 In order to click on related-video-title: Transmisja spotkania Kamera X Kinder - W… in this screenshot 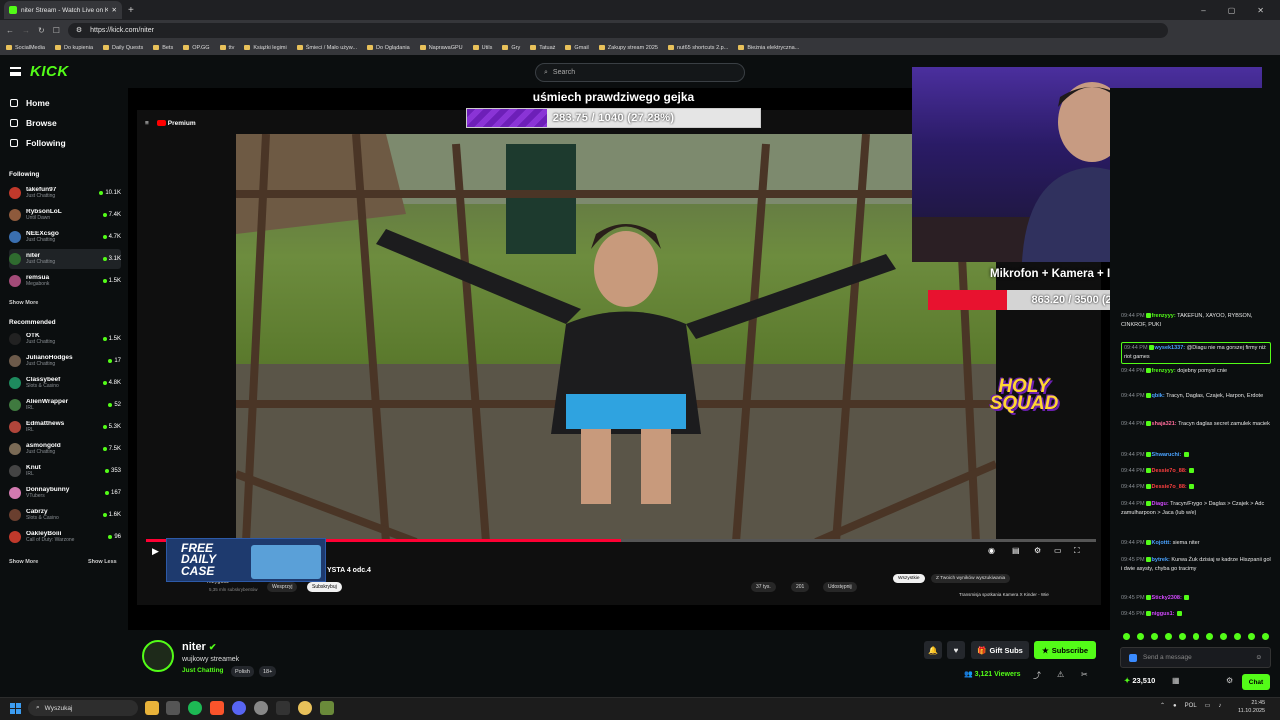, I will do `click(1004, 594)`.